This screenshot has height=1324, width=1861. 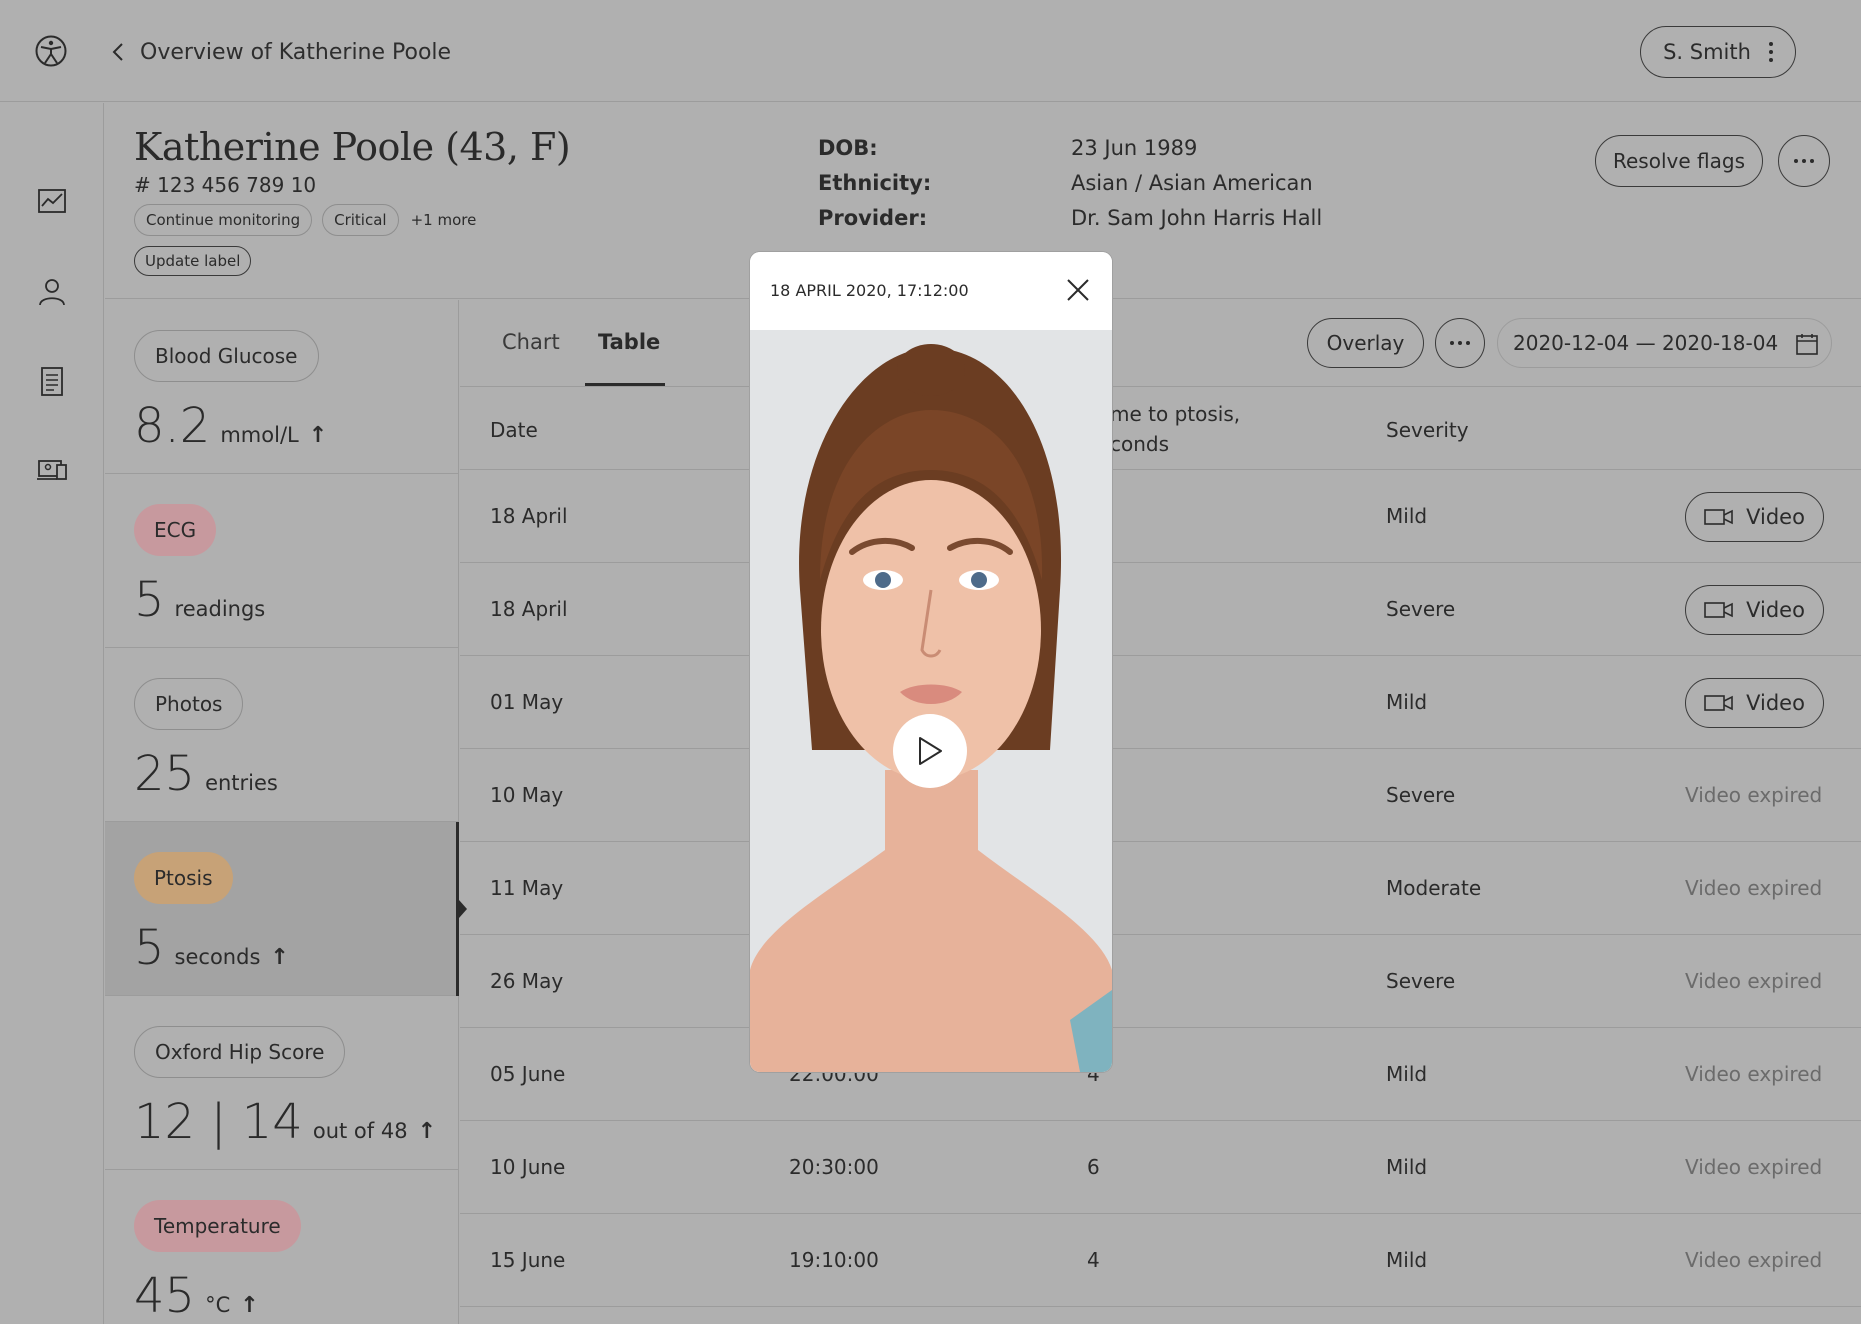 I want to click on info-key: Provider:, so click(x=873, y=218).